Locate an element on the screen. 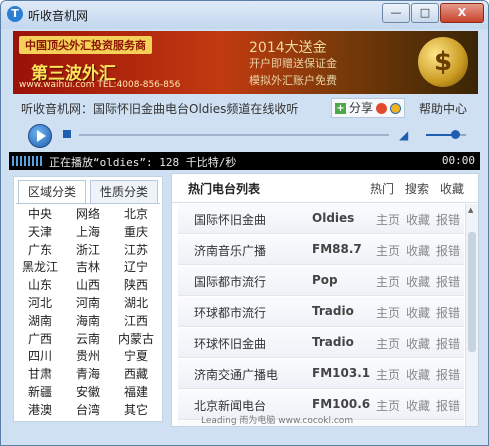 Image resolution: width=489 pixels, height=446 pixels. region-item: 吉林 is located at coordinates (88, 268).